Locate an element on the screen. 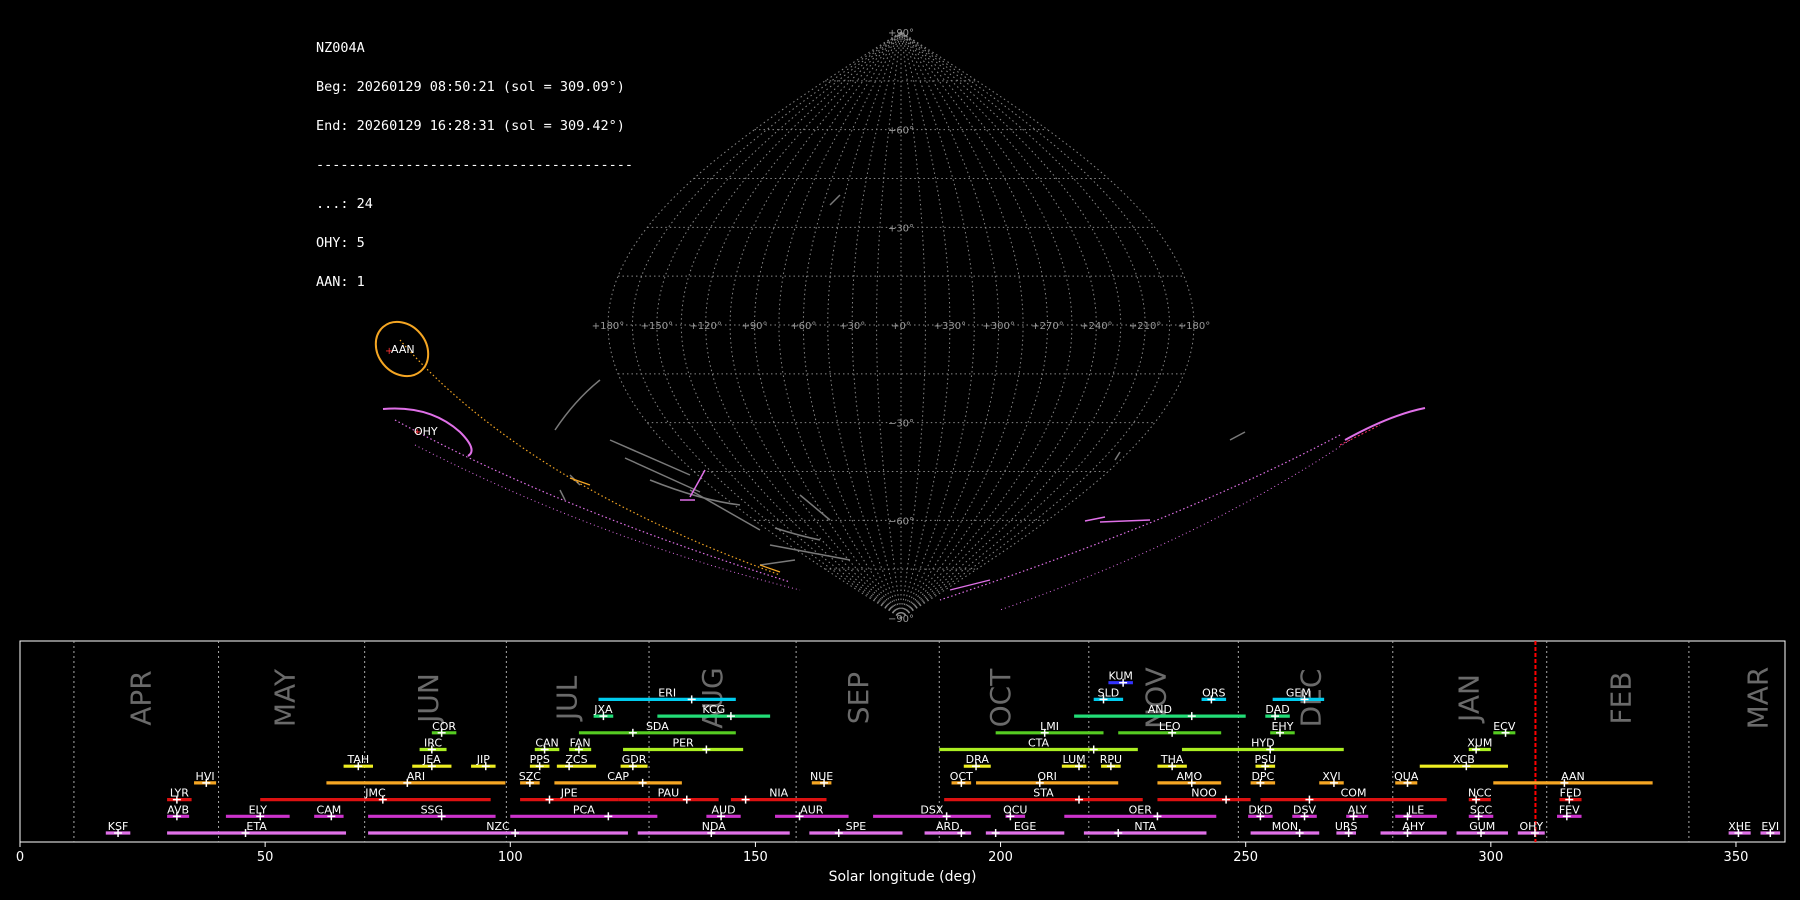 The height and width of the screenshot is (900, 1800). shower-label: PER is located at coordinates (683, 743).